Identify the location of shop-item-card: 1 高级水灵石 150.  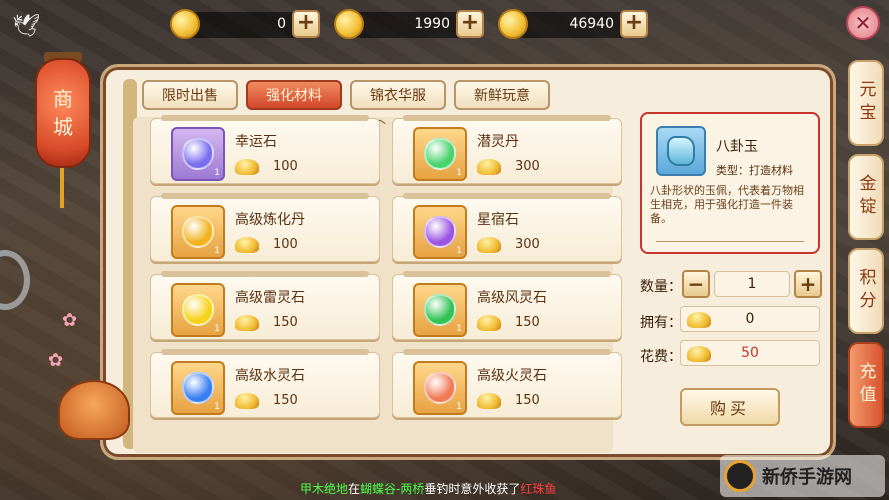
(265, 383).